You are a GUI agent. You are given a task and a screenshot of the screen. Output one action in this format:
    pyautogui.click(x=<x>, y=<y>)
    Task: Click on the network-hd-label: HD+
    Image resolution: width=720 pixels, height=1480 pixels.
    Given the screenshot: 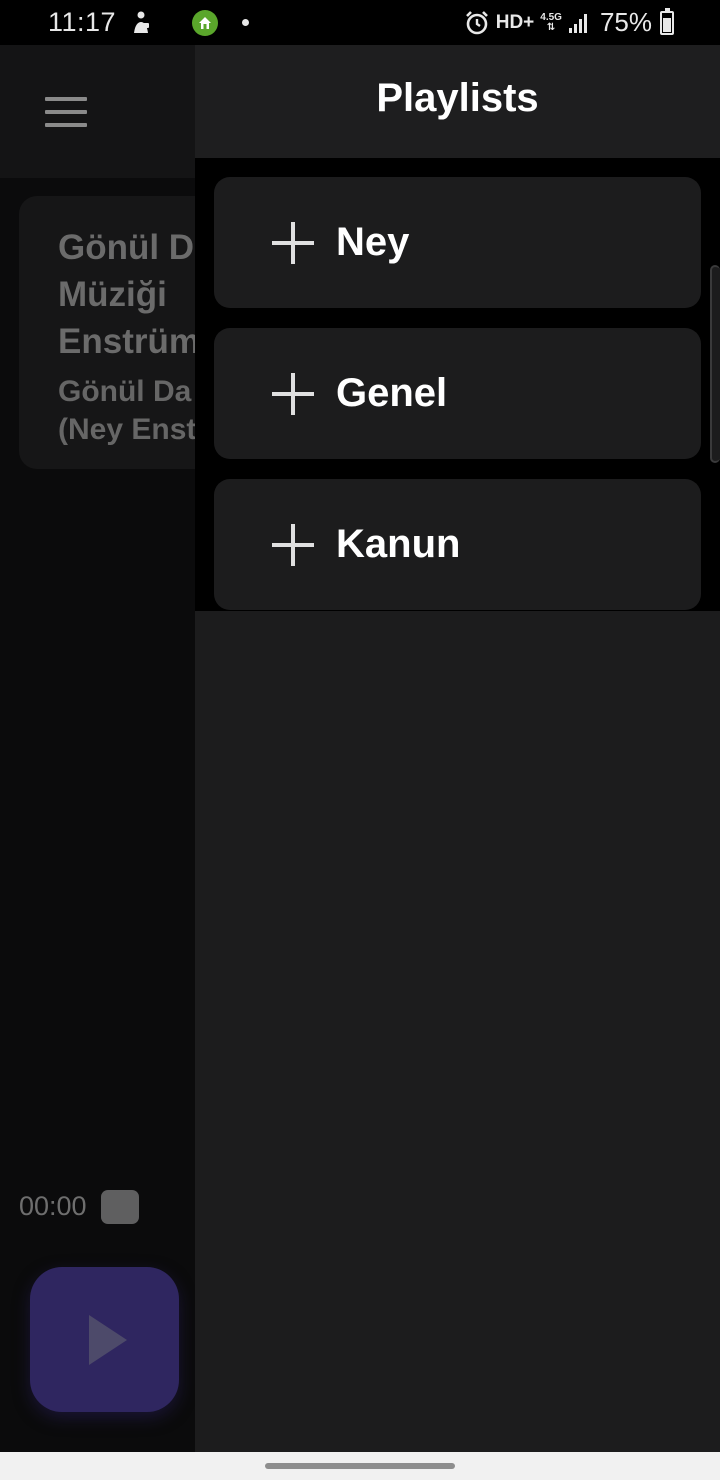 What is the action you would take?
    pyautogui.click(x=515, y=22)
    